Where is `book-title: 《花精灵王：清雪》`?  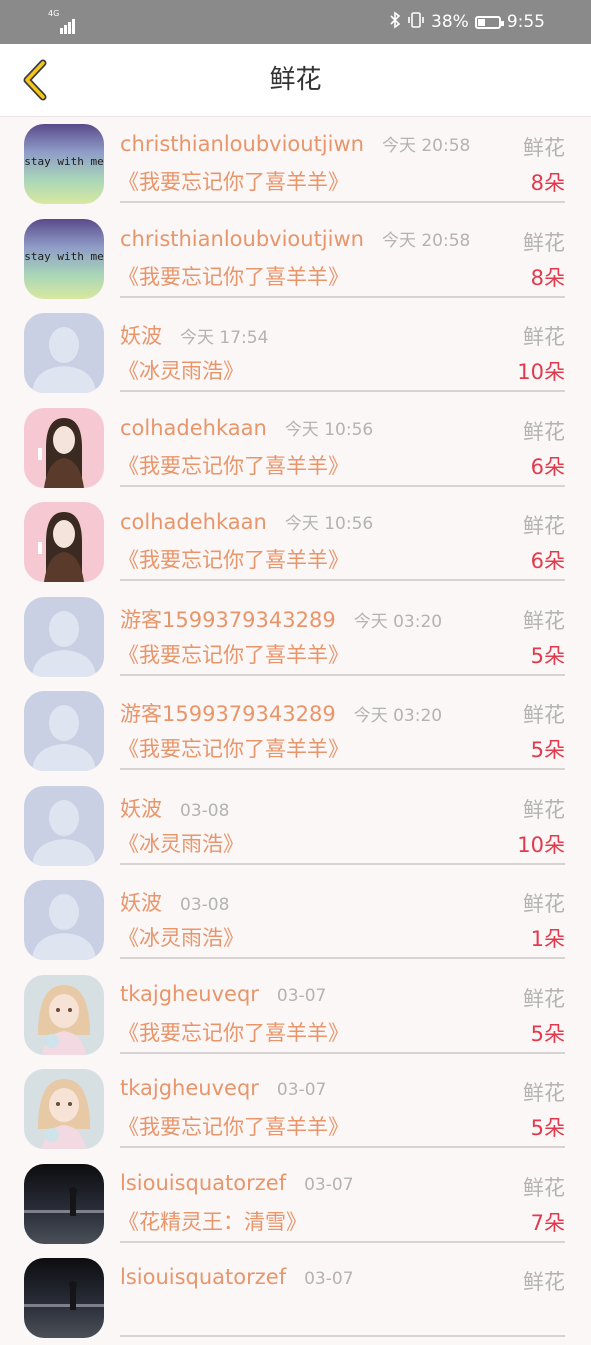
book-title: 《花精灵王：清雪》 is located at coordinates (212, 1221).